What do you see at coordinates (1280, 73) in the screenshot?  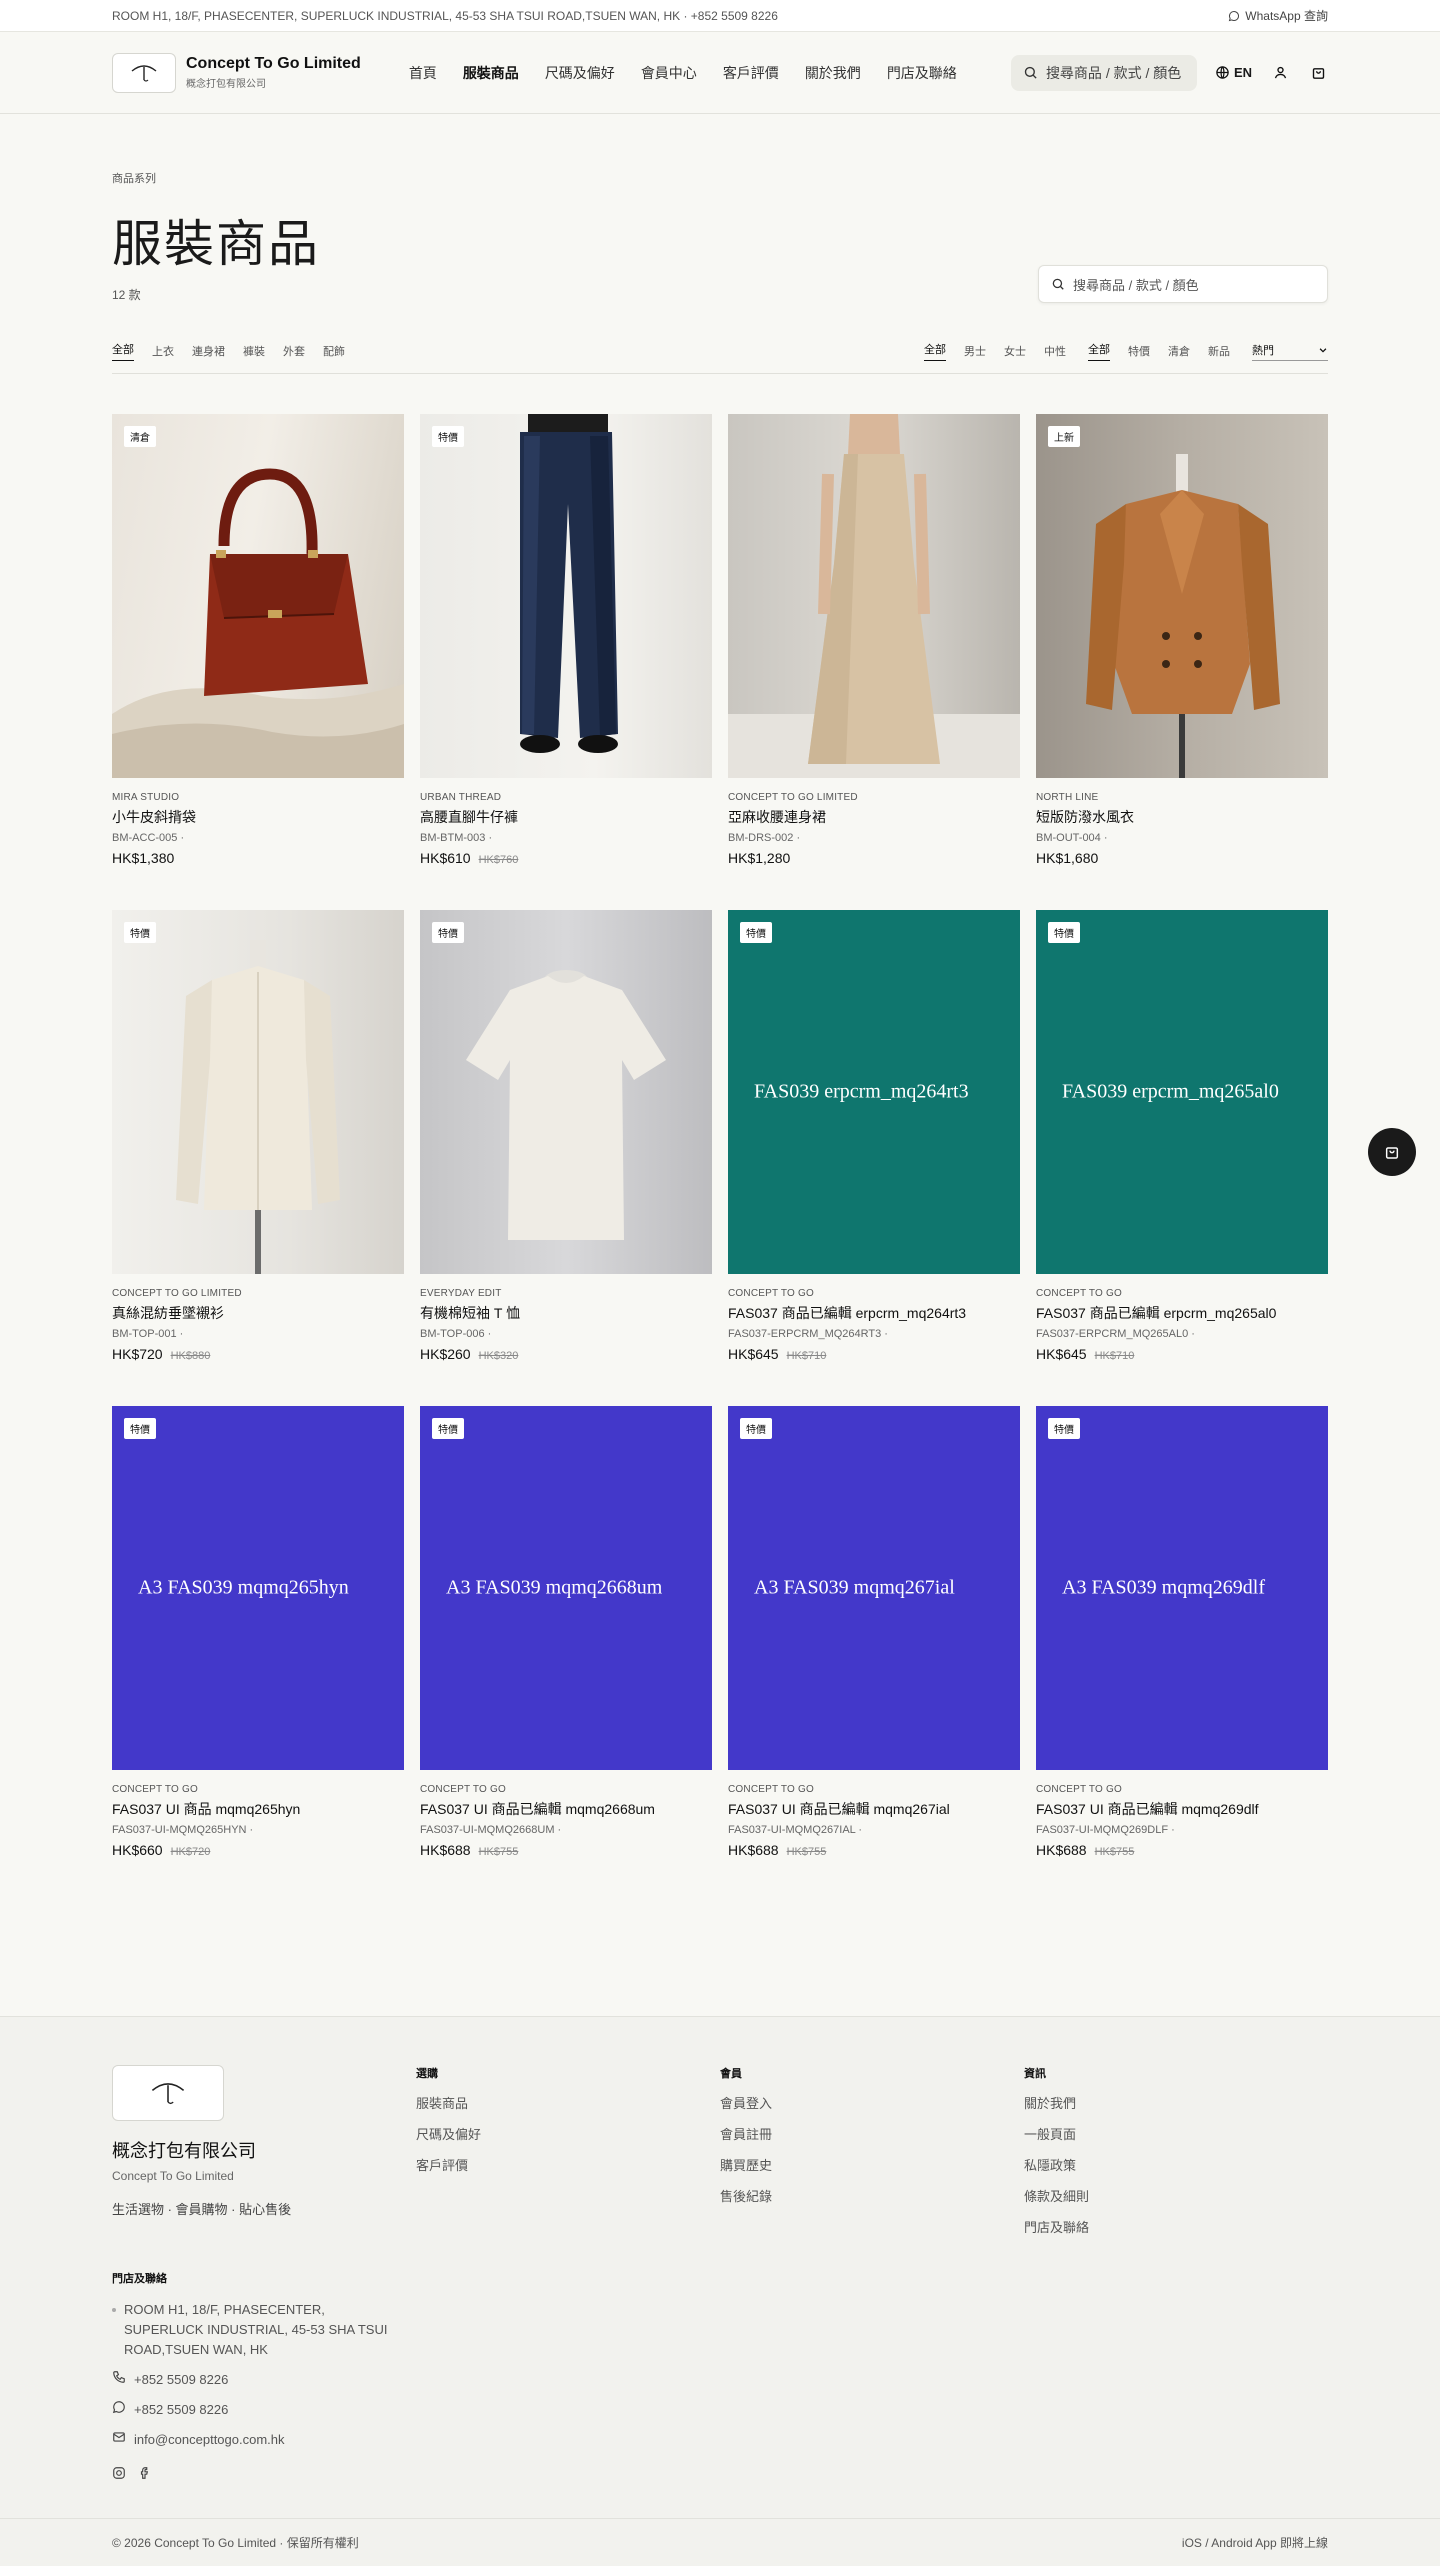 I see `account-button` at bounding box center [1280, 73].